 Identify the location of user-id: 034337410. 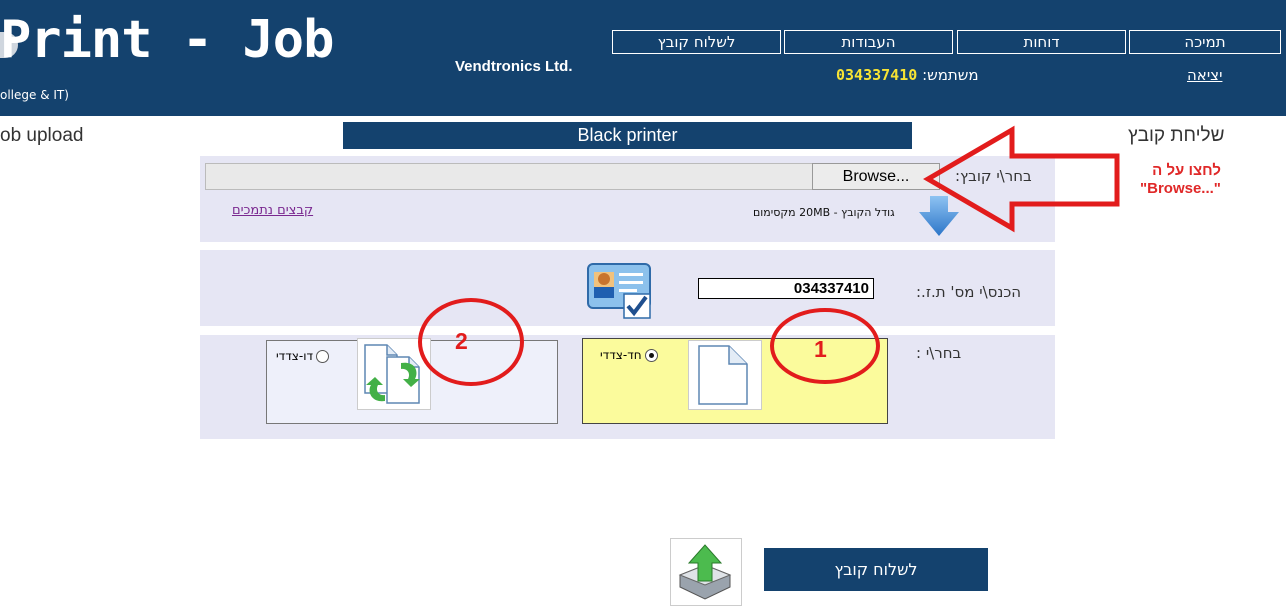
(877, 75).